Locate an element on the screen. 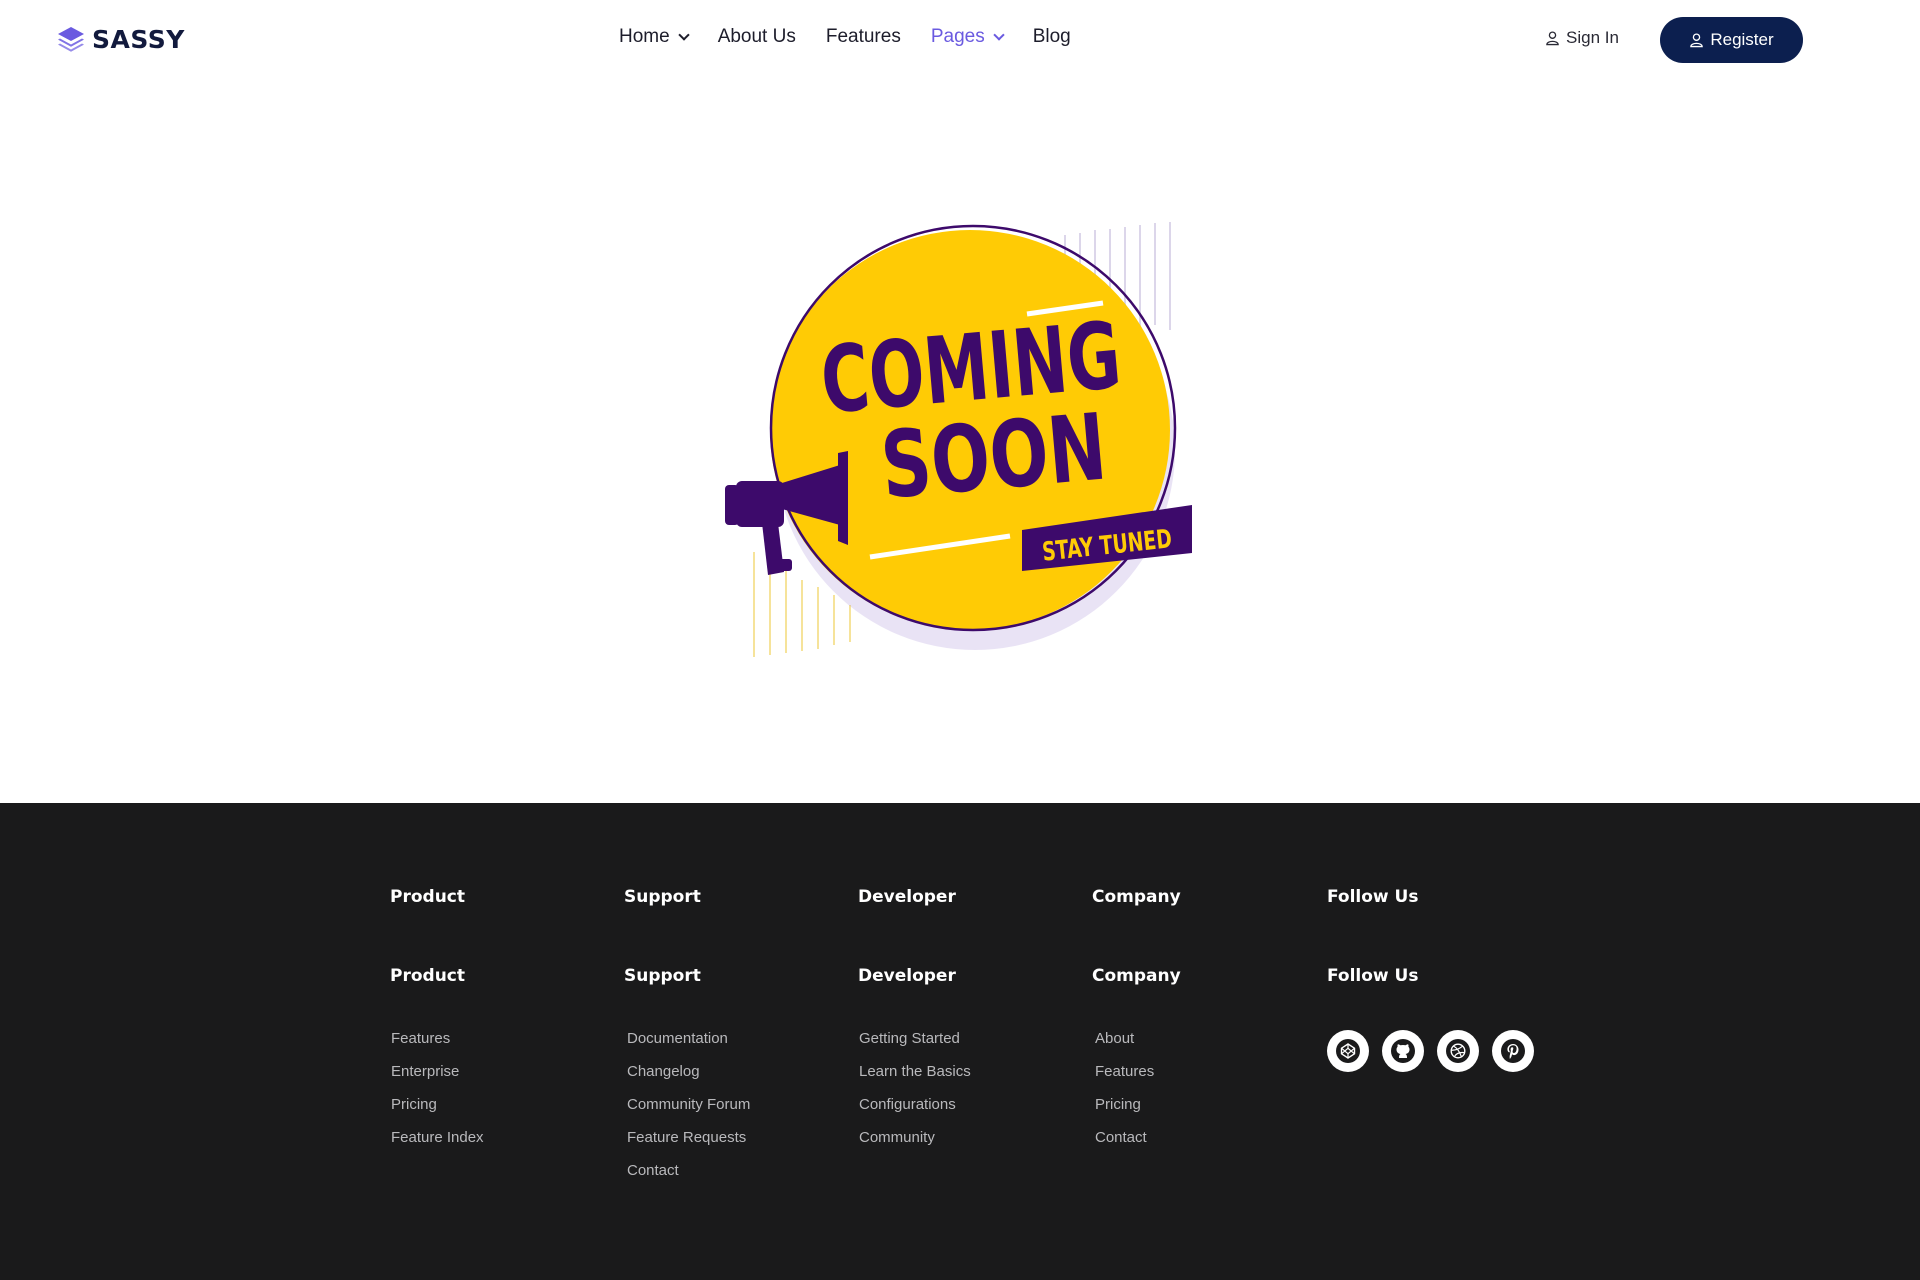 This screenshot has width=1920, height=1280. footer-link: Configurations is located at coordinates (907, 1104).